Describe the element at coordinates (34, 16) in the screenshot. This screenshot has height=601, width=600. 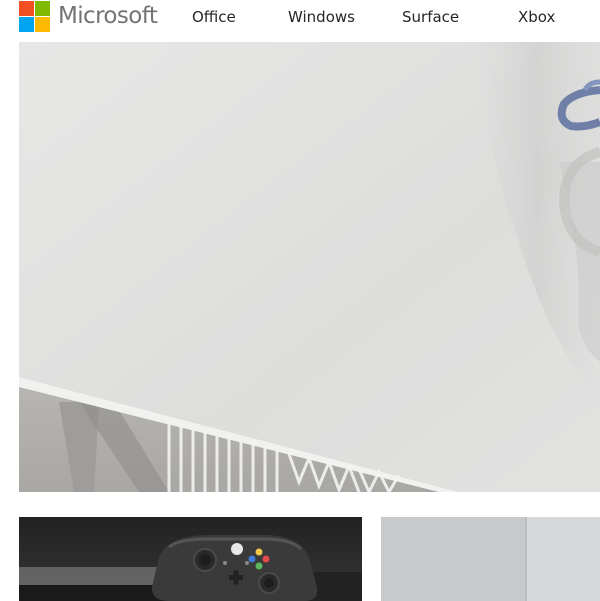
I see `microsoft-logo-icon` at that location.